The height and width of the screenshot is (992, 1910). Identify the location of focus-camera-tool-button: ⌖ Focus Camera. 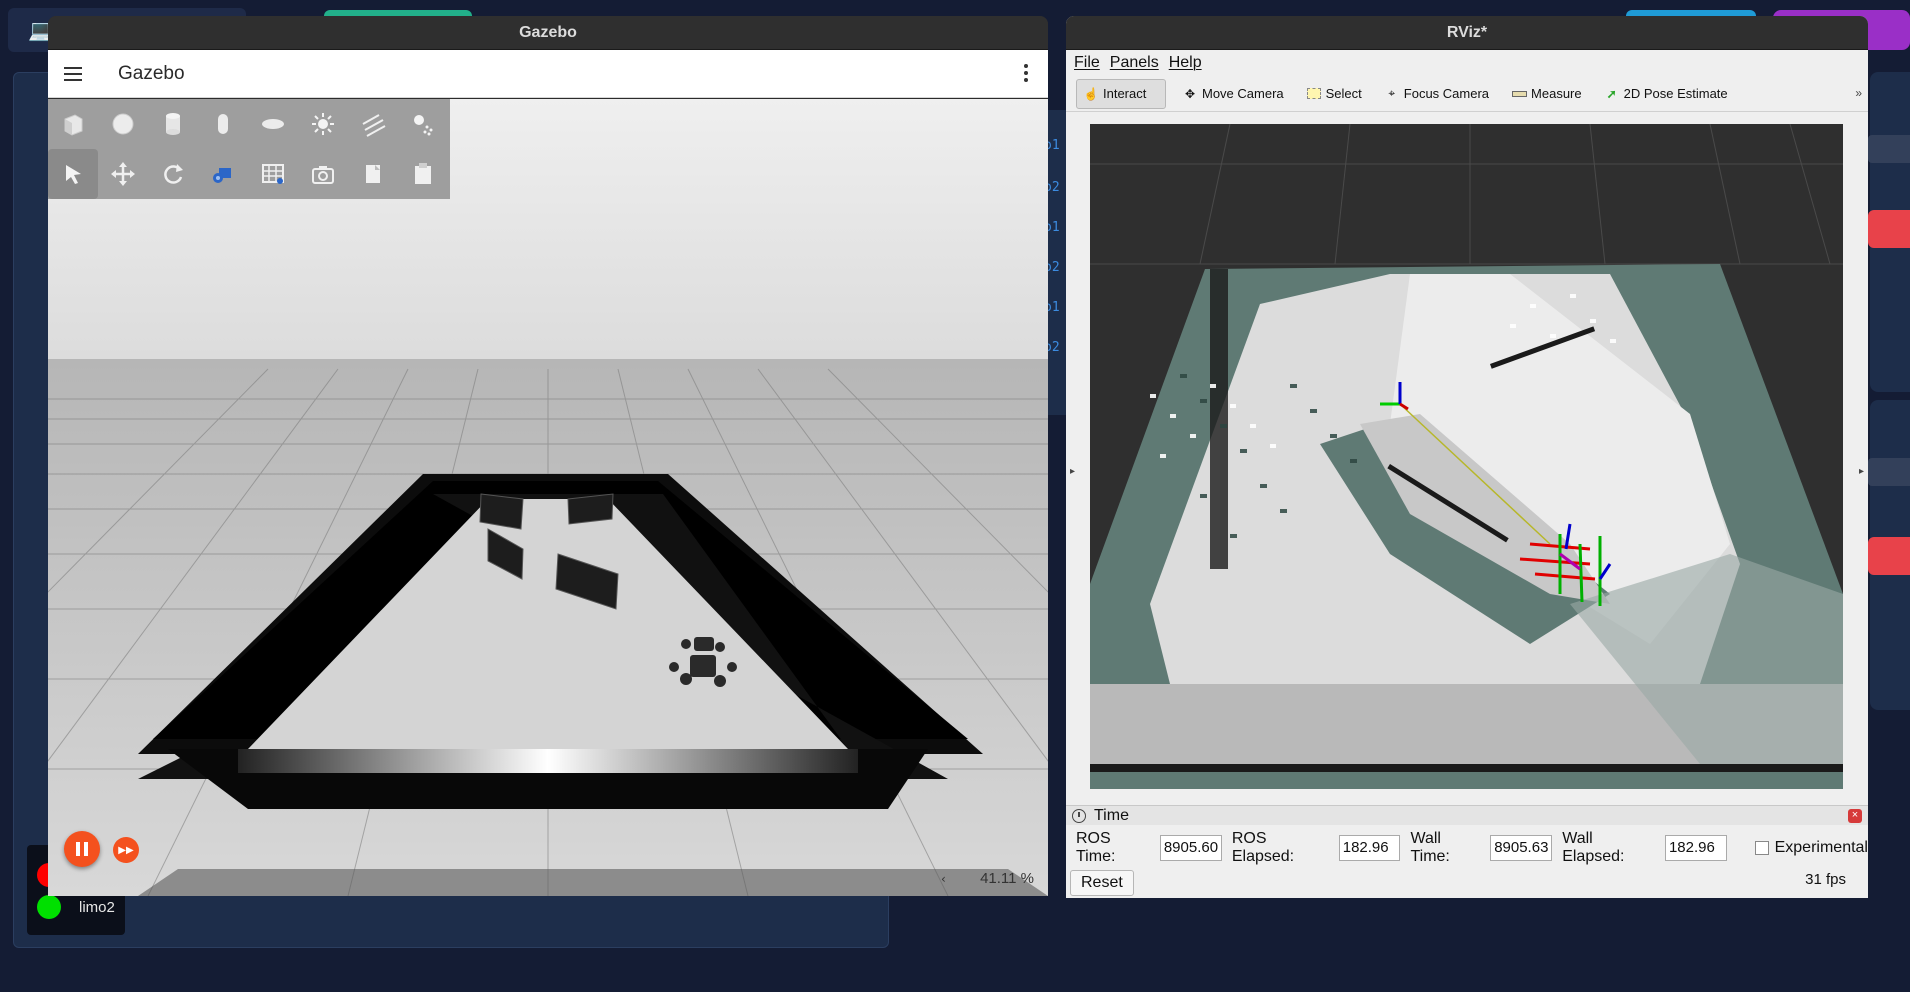
(1436, 94).